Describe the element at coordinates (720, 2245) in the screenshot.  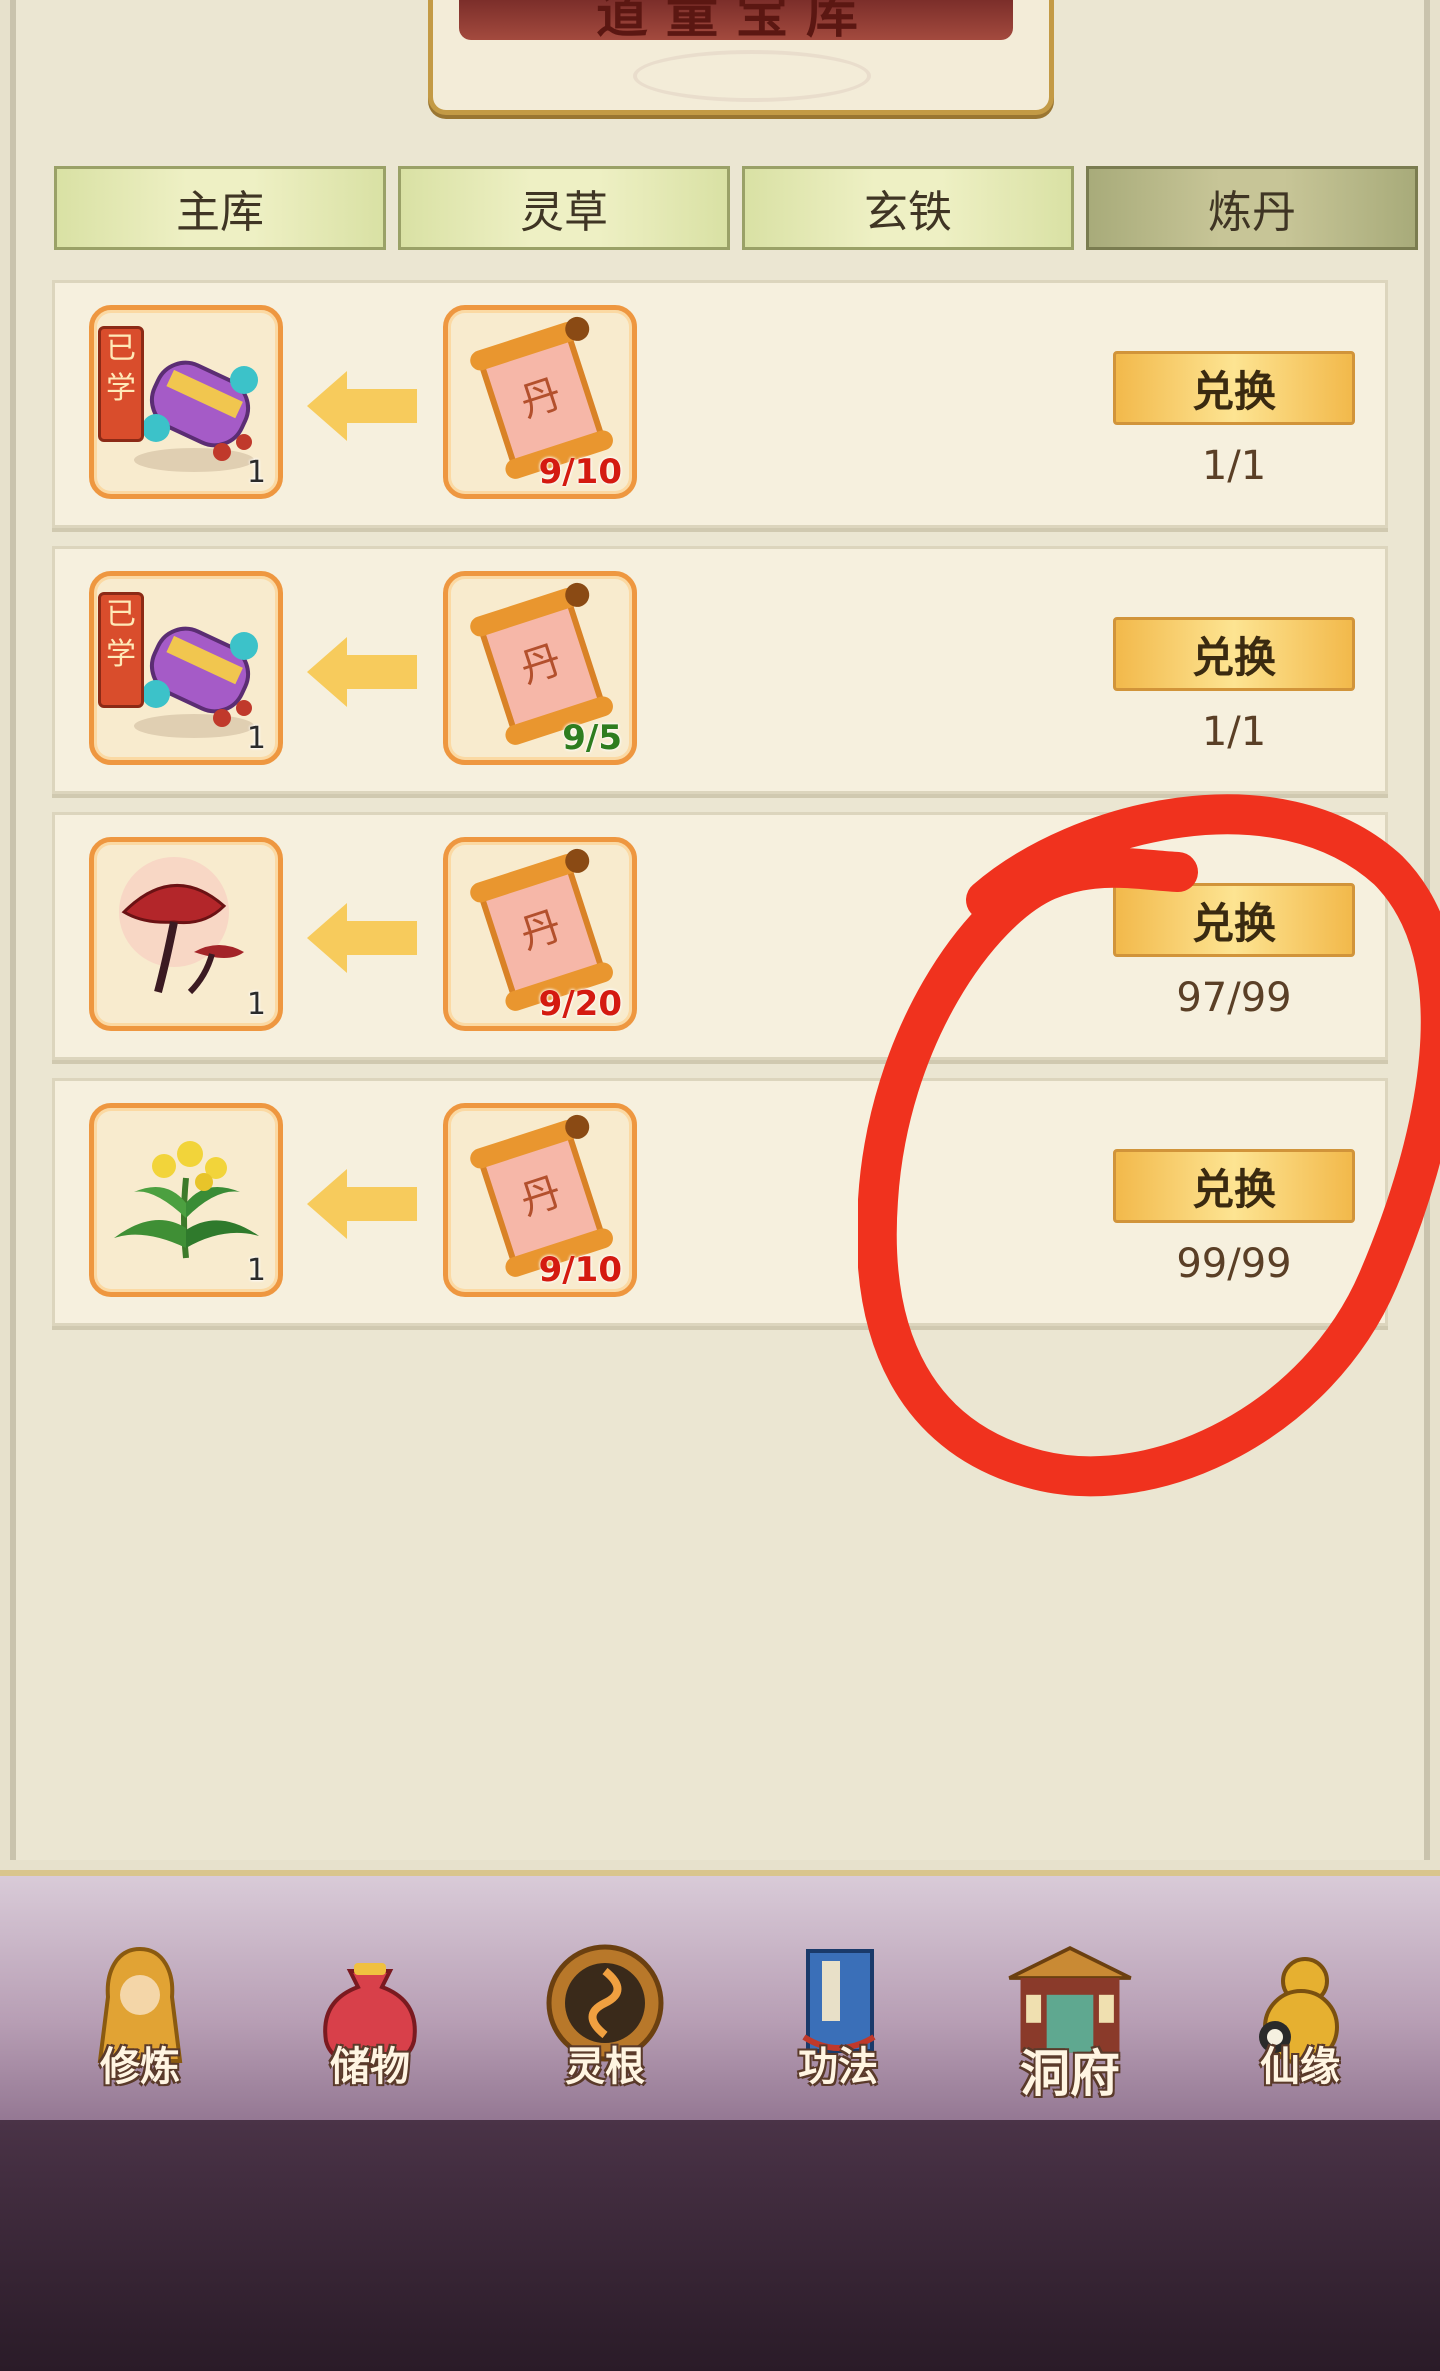
I see `bottom-dark-area` at that location.